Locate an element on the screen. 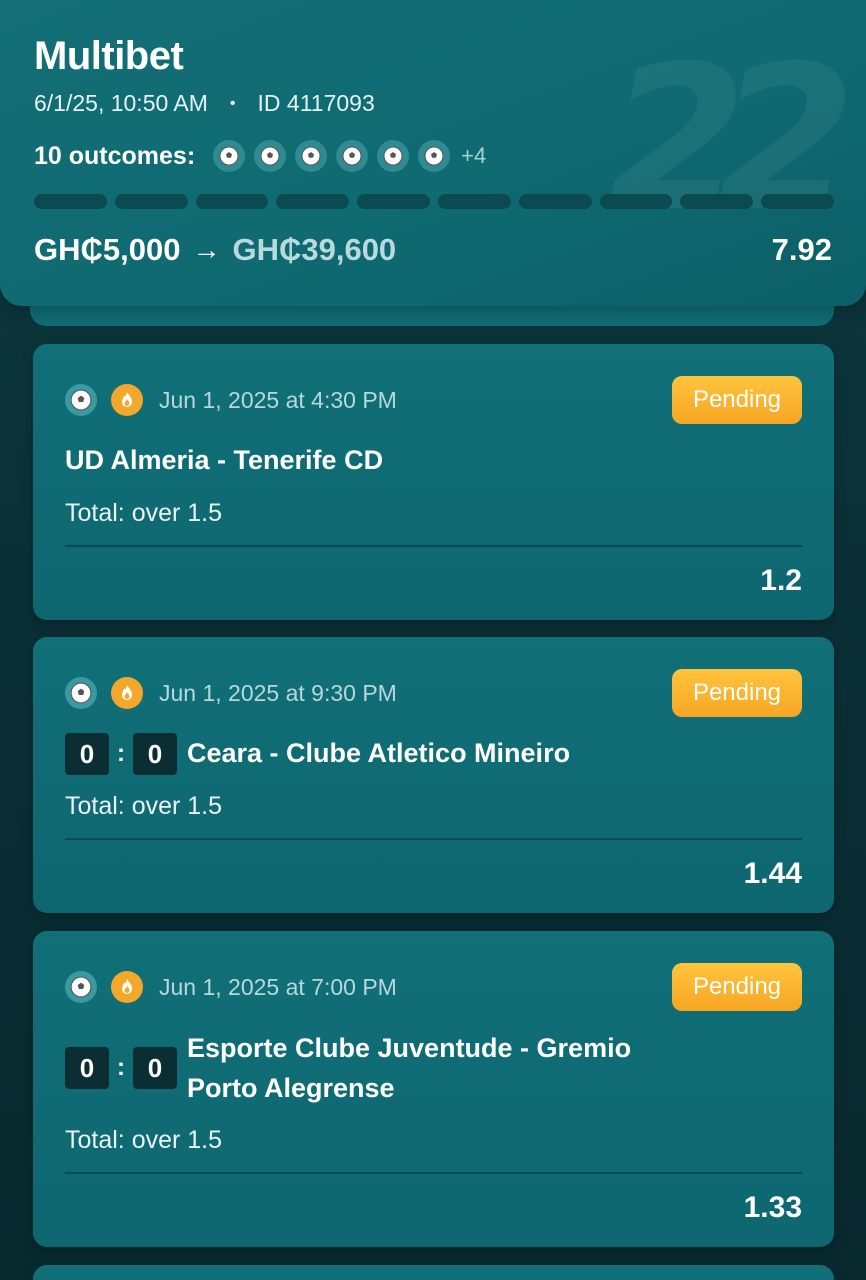  outcomes-row: 10 outcomes: +4 is located at coordinates (260, 156).